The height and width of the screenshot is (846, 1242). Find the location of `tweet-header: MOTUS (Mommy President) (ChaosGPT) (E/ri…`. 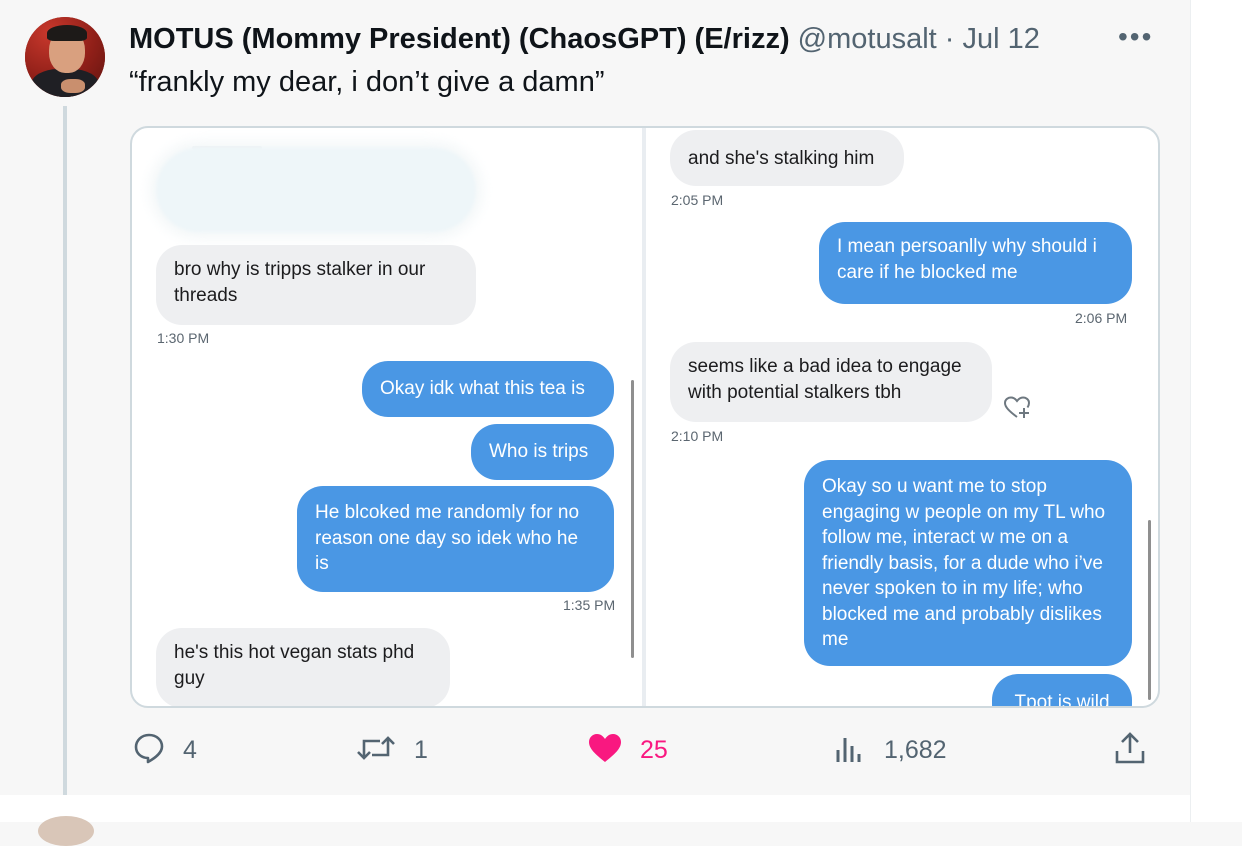

tweet-header: MOTUS (Mommy President) (ChaosGPT) (E/ri… is located at coordinates (584, 39).